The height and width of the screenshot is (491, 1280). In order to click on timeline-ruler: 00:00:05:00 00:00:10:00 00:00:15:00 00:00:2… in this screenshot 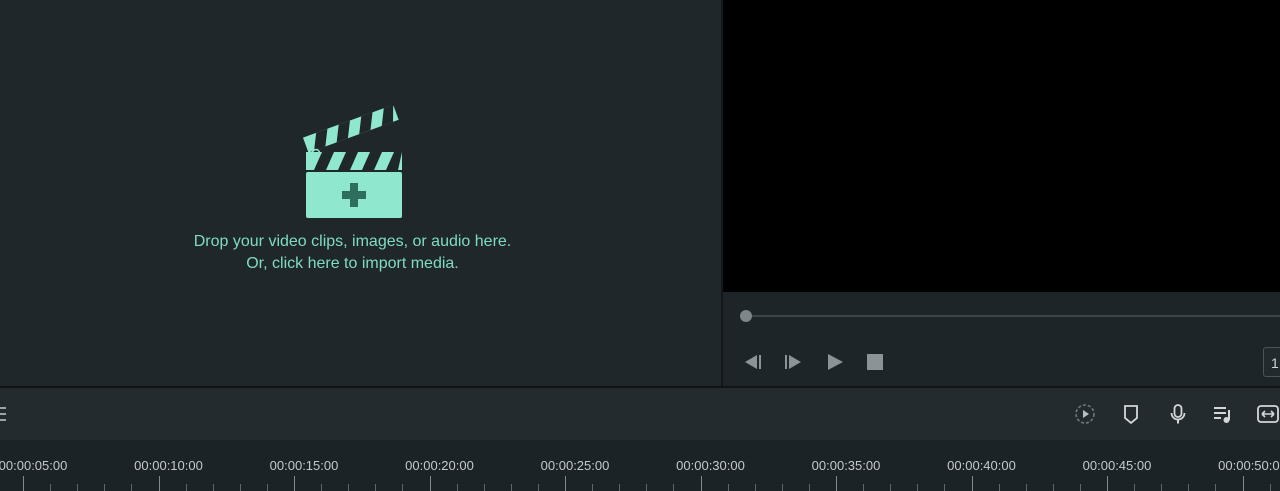, I will do `click(640, 465)`.